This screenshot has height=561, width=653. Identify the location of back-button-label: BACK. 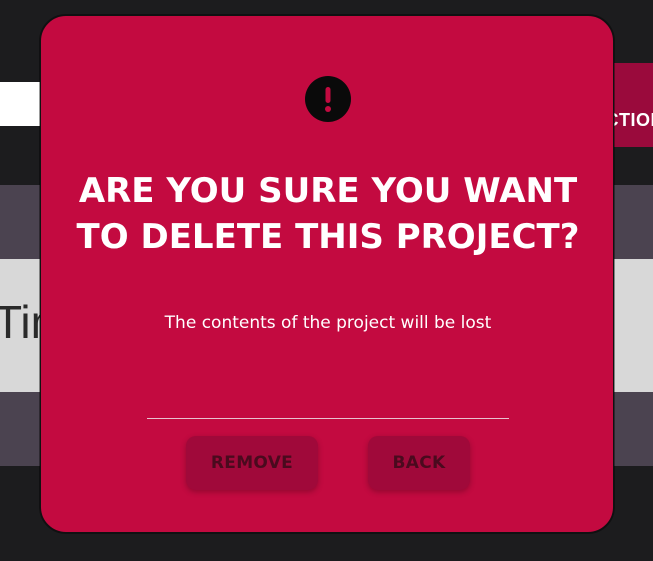
(419, 463).